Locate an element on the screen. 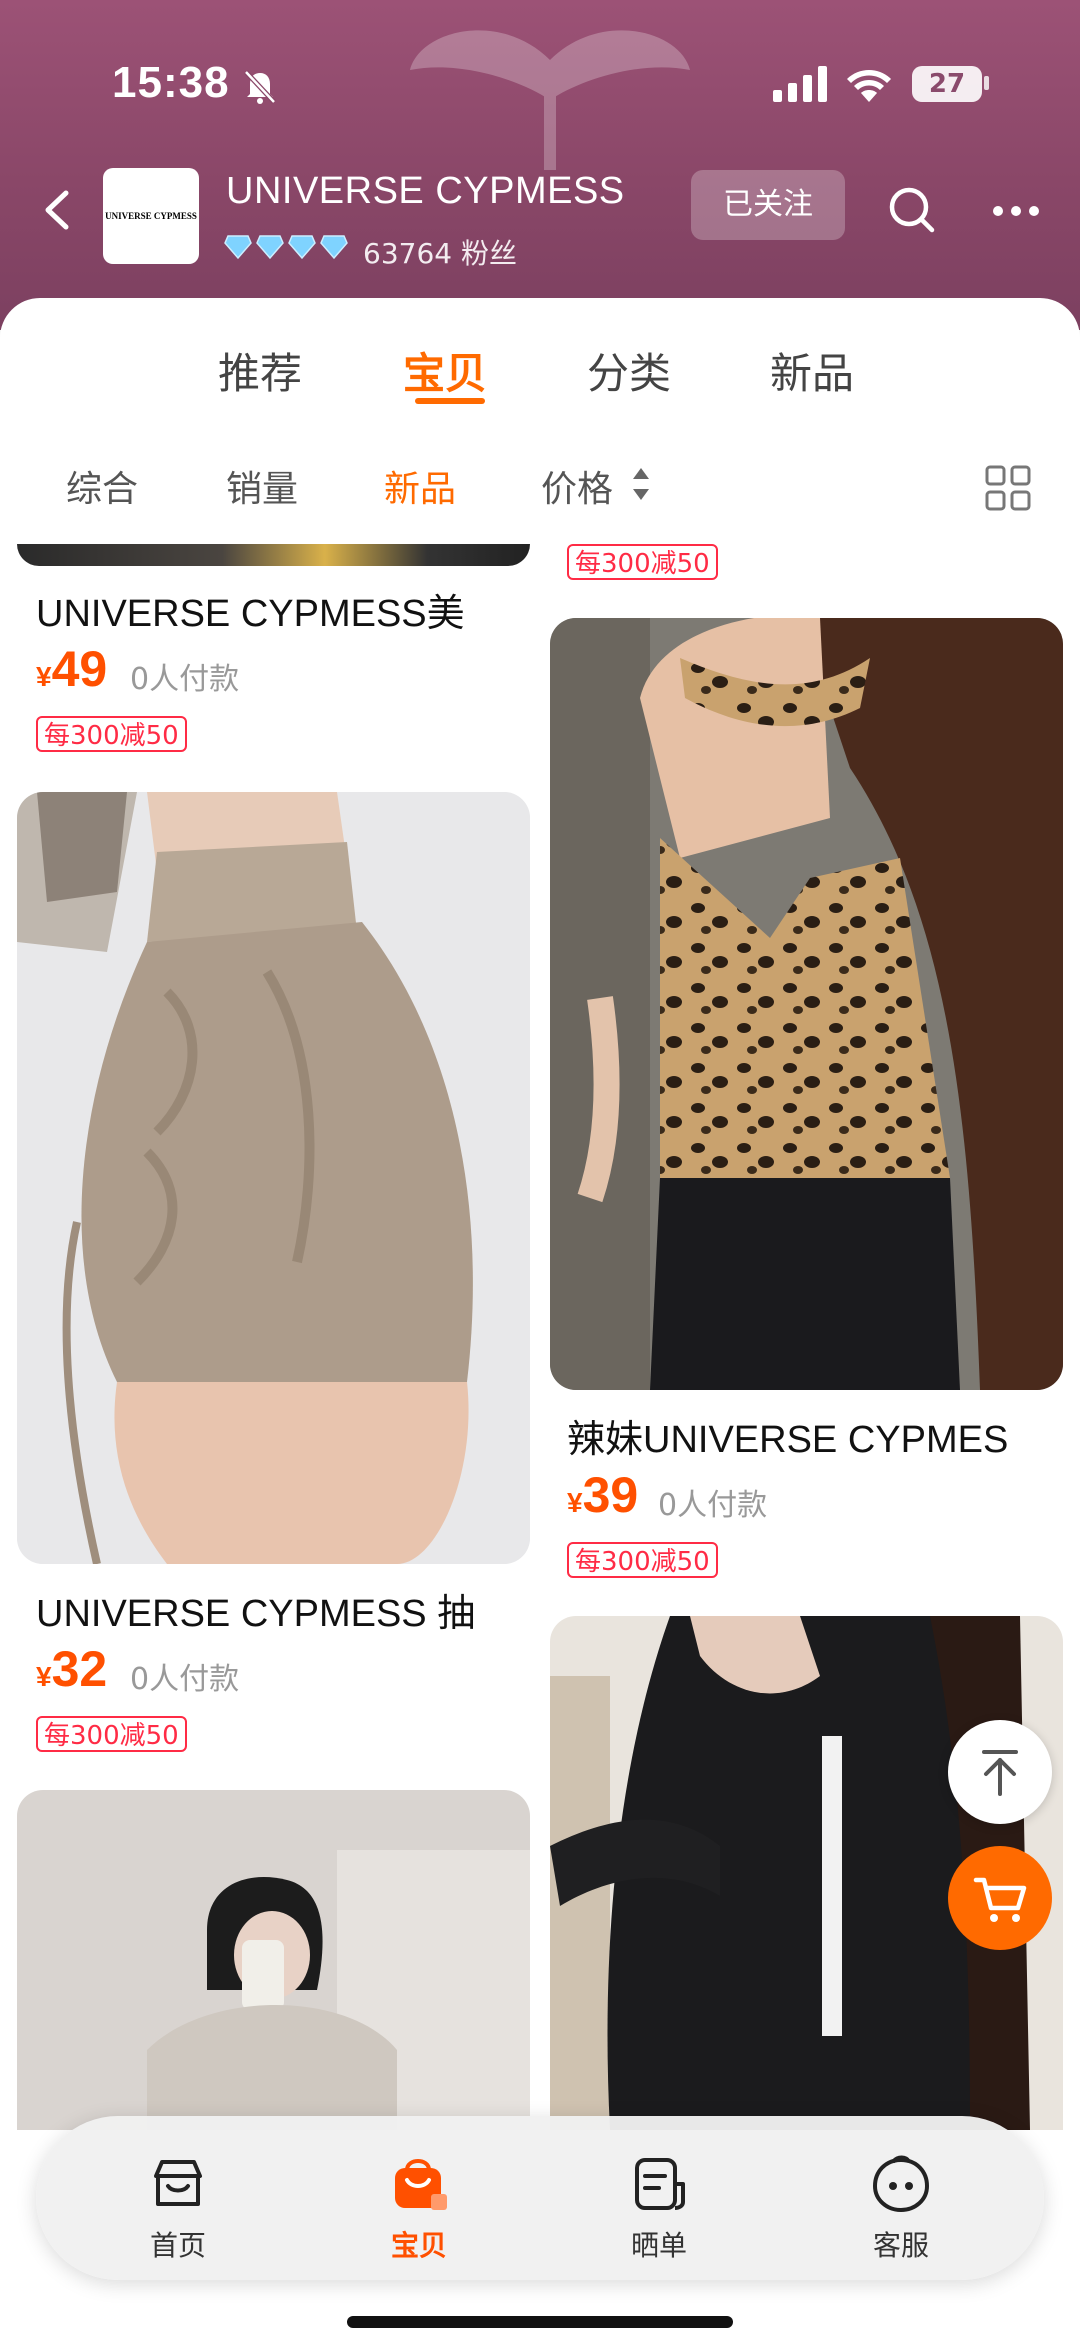  filter-sales: 销量 is located at coordinates (262, 486).